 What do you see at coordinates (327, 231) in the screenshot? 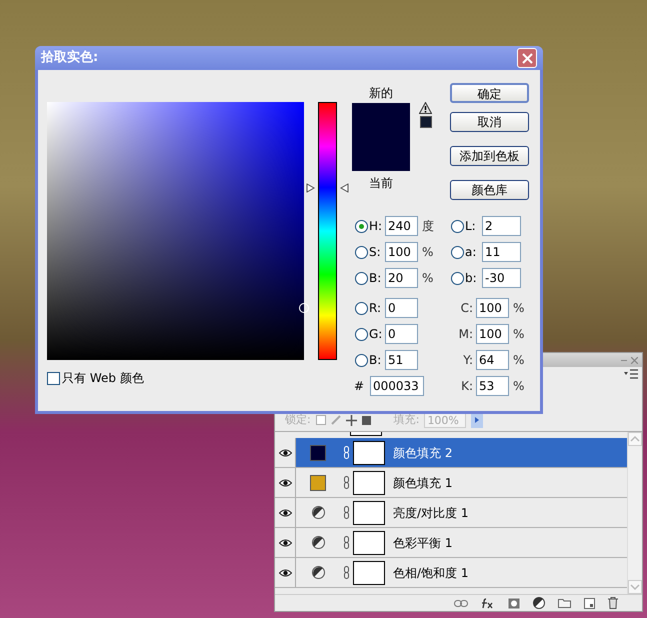
I see `hue-slider` at bounding box center [327, 231].